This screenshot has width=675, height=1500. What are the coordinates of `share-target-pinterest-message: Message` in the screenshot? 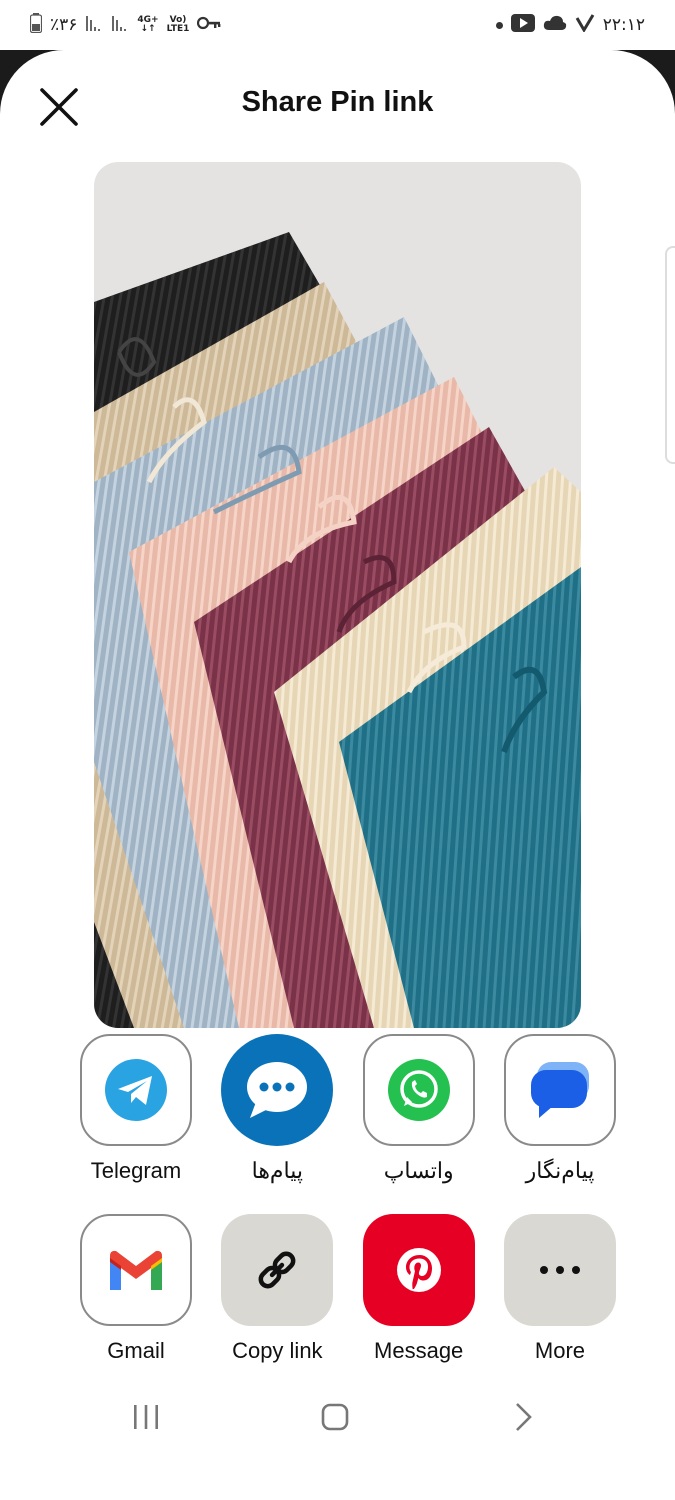 It's located at (418, 1289).